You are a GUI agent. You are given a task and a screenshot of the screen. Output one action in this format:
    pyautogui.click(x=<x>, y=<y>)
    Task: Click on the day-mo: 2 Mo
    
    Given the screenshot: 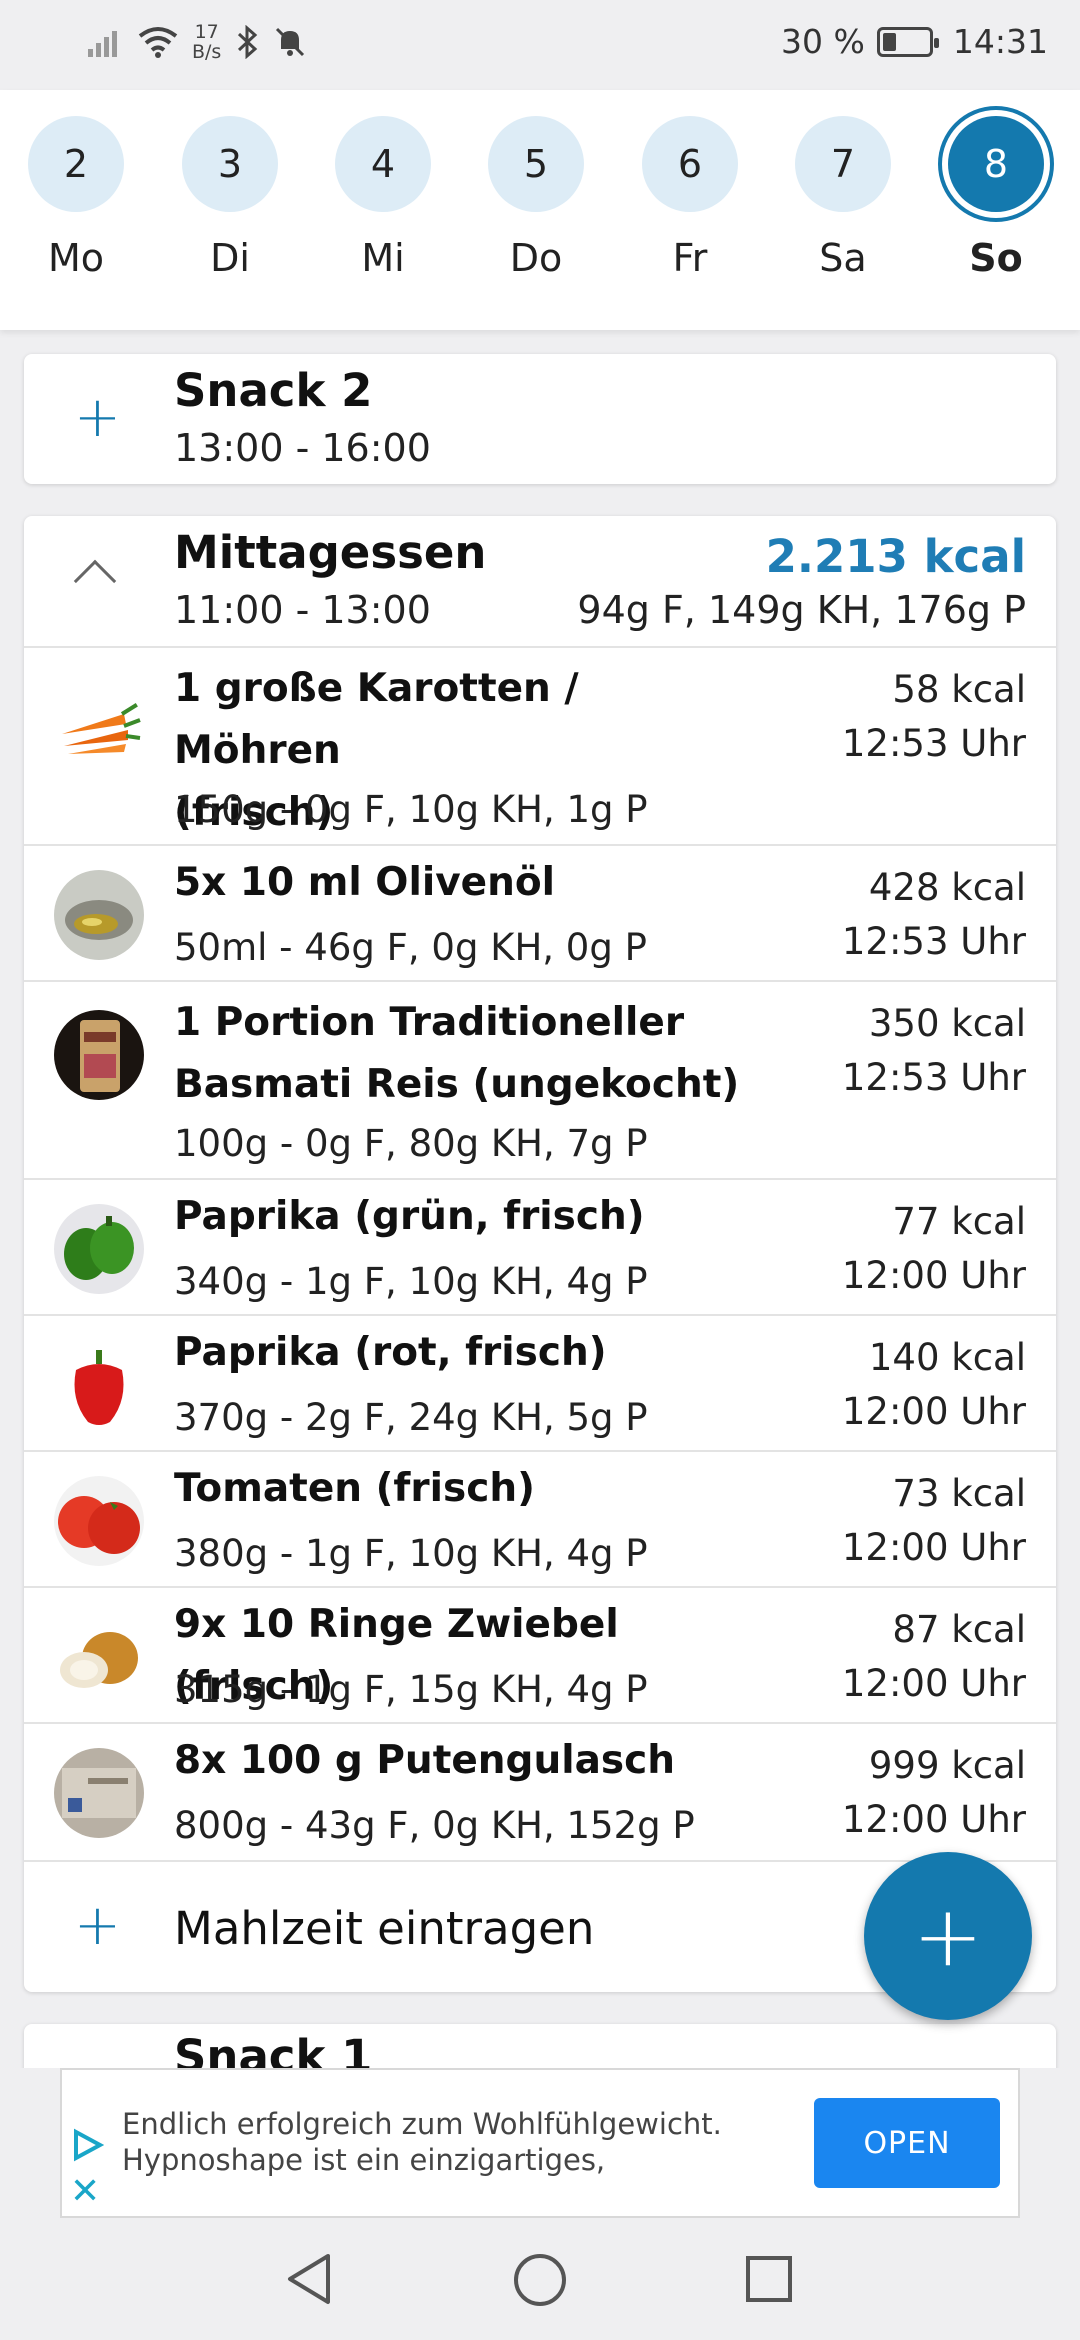 What is the action you would take?
    pyautogui.click(x=76, y=198)
    